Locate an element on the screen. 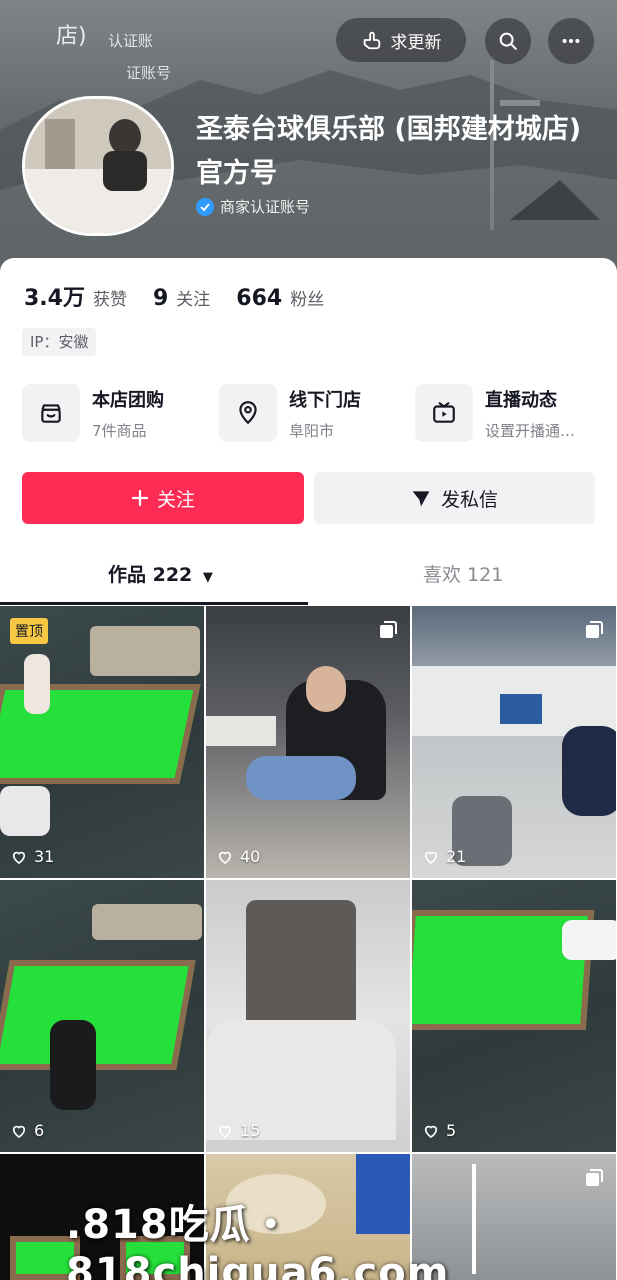 The height and width of the screenshot is (1280, 617). active-tab-indicator is located at coordinates (154, 603).